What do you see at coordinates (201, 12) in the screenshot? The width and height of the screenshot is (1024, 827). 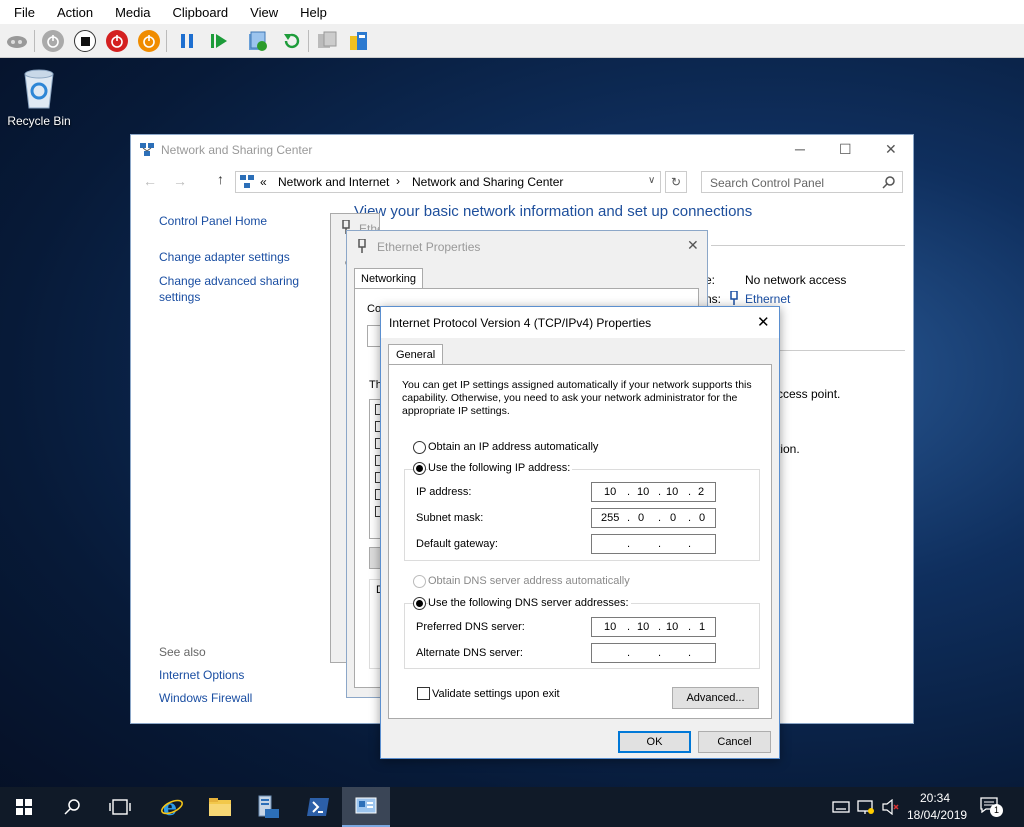 I see `menu-clipboard: Clipboard` at bounding box center [201, 12].